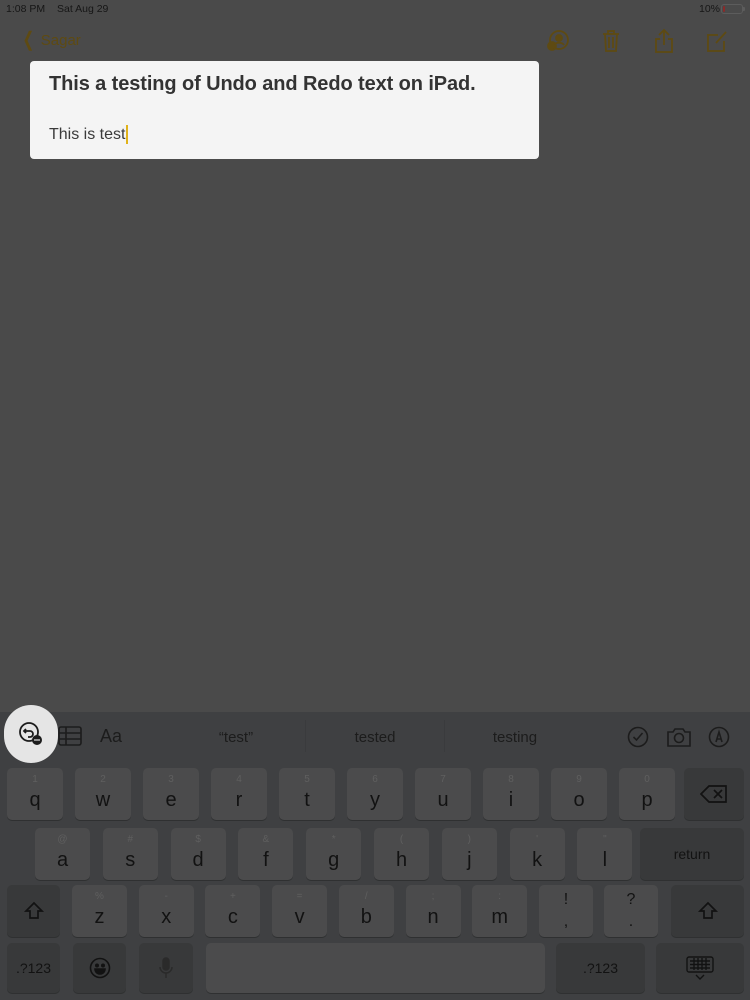 This screenshot has width=750, height=1000. I want to click on key-exclamation-comma: !,, so click(566, 911).